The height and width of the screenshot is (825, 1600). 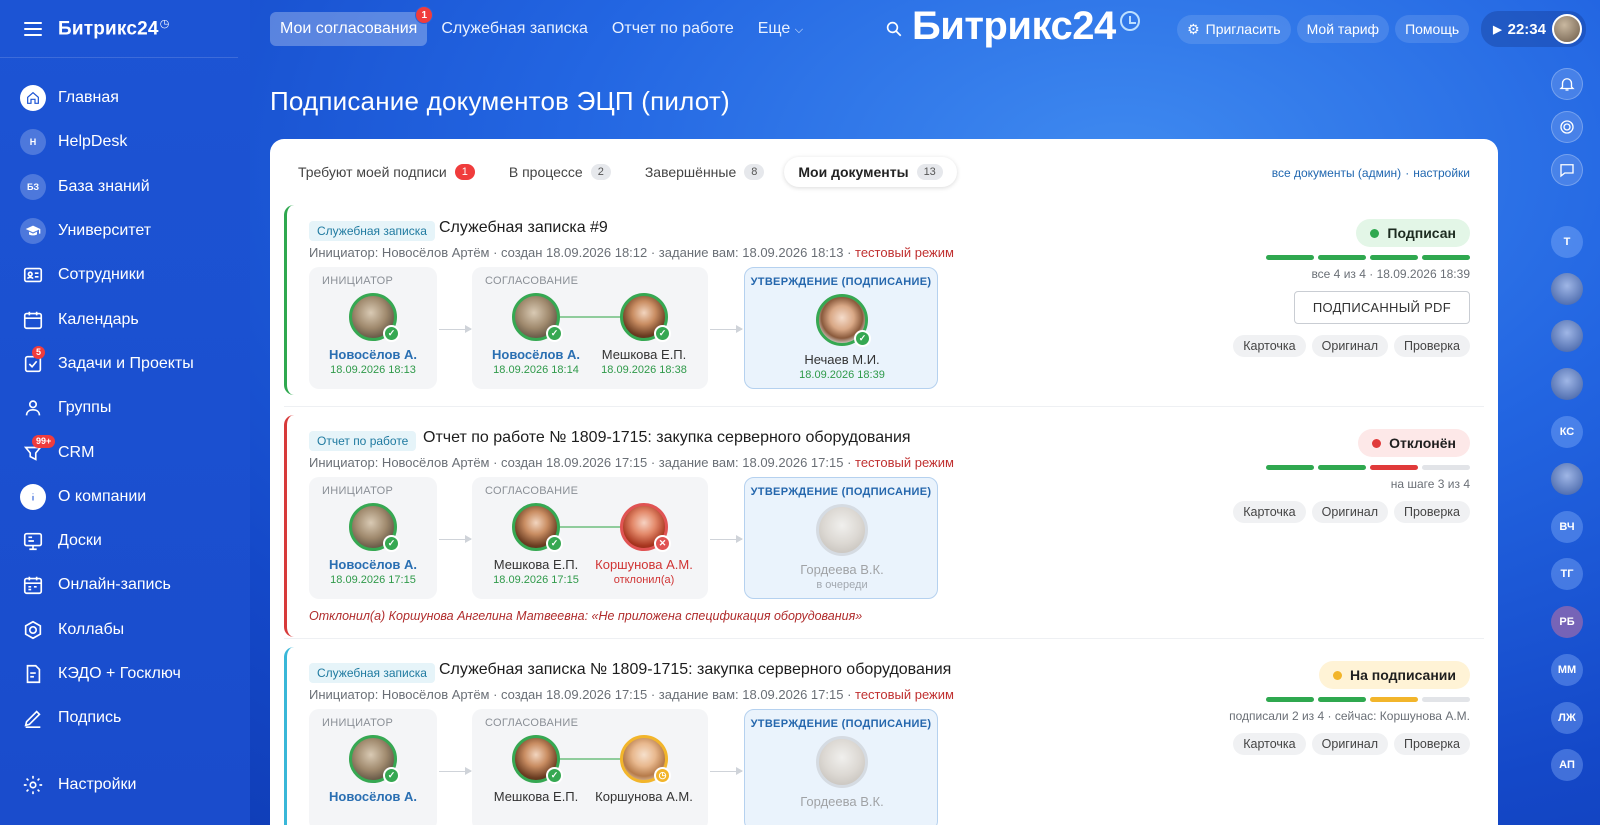 What do you see at coordinates (1234, 29) in the screenshot?
I see `invite-button: ⚙ Пригласить` at bounding box center [1234, 29].